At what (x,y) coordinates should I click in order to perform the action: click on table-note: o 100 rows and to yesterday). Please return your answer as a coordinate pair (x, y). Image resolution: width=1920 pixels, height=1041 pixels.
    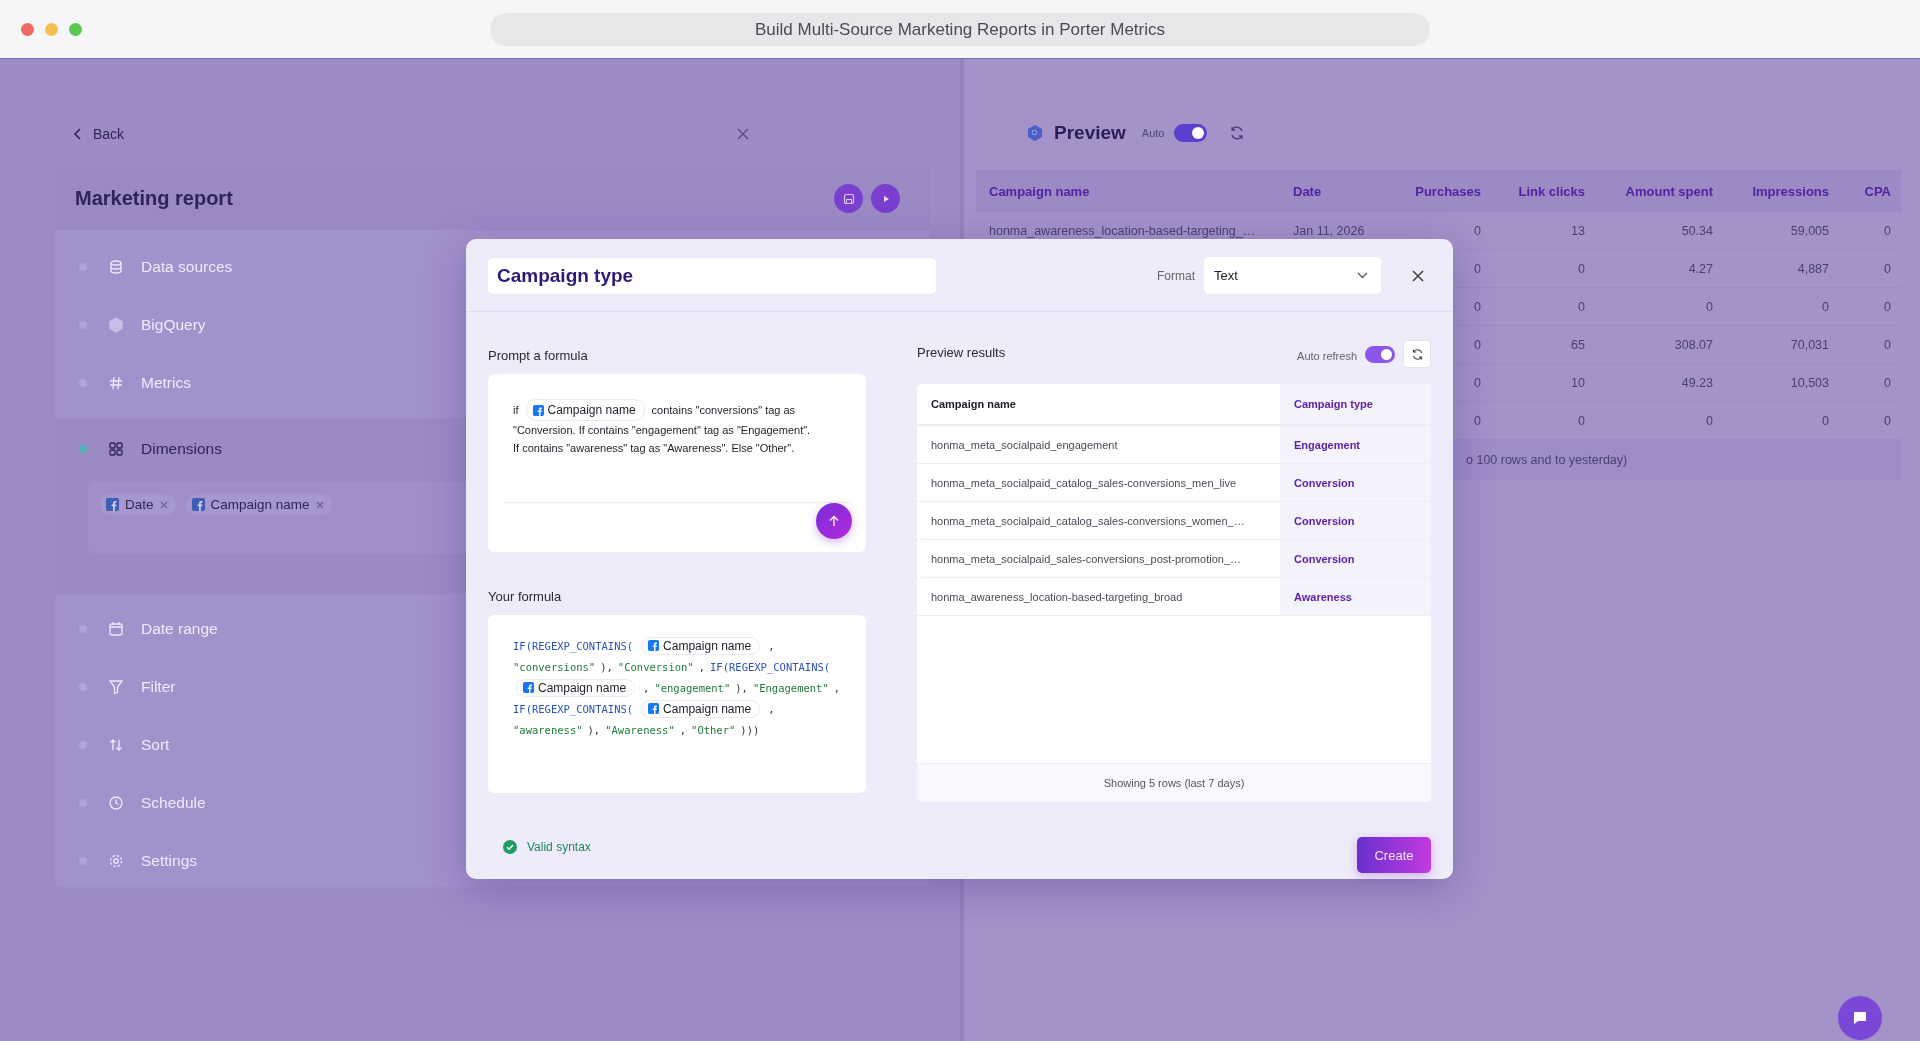
    Looking at the image, I should click on (1547, 460).